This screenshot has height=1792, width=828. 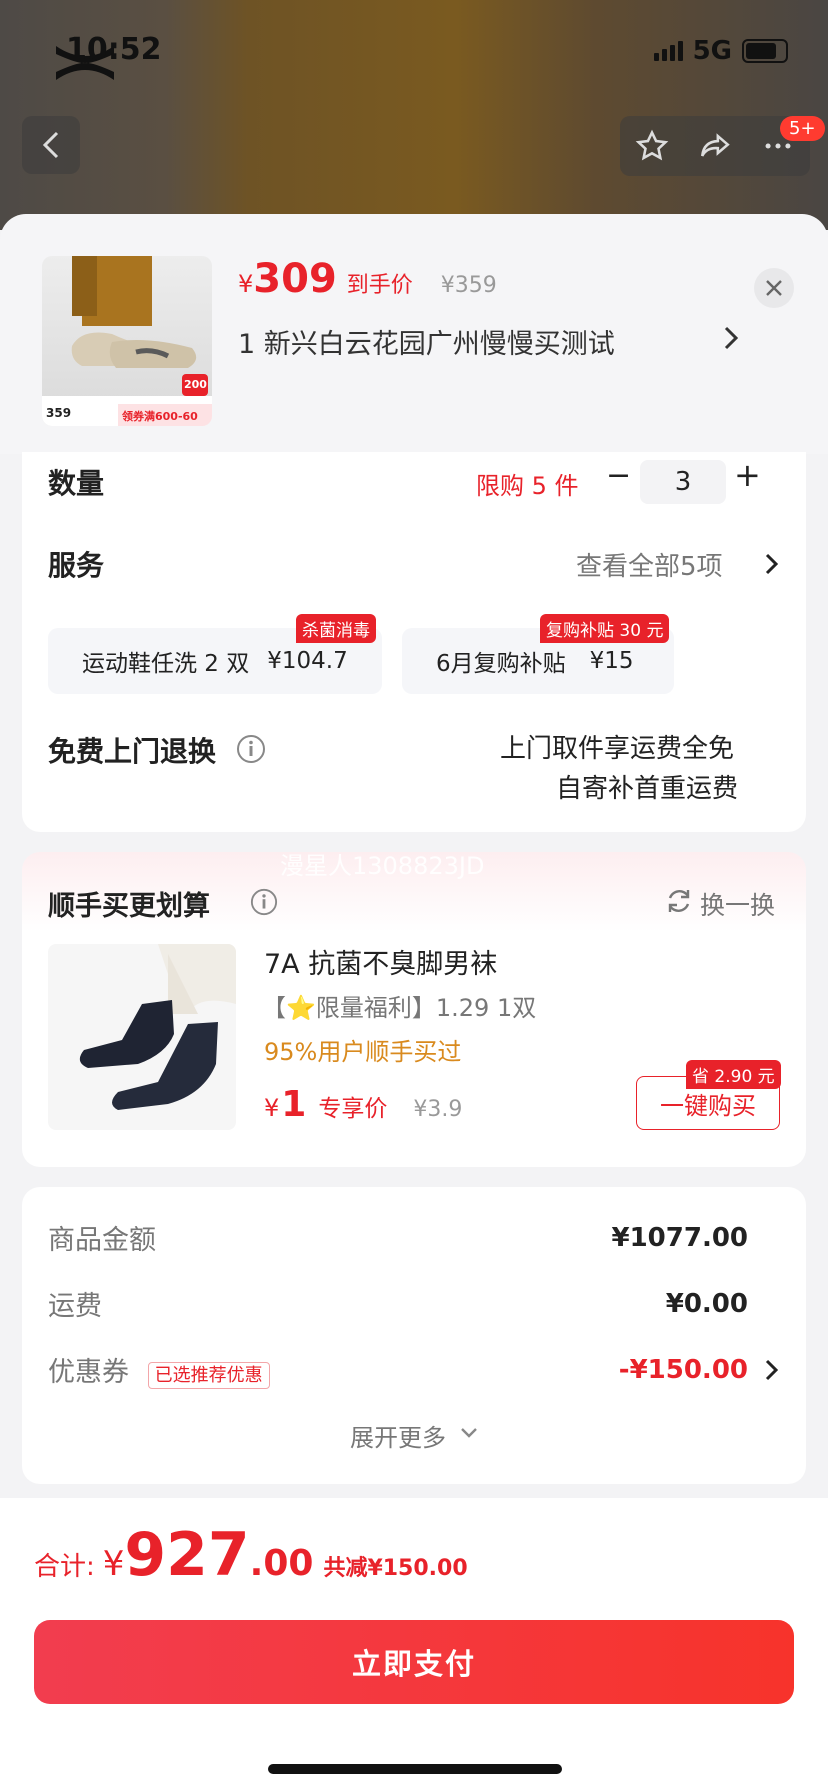 What do you see at coordinates (113, 1564) in the screenshot?
I see `total-currency: ¥` at bounding box center [113, 1564].